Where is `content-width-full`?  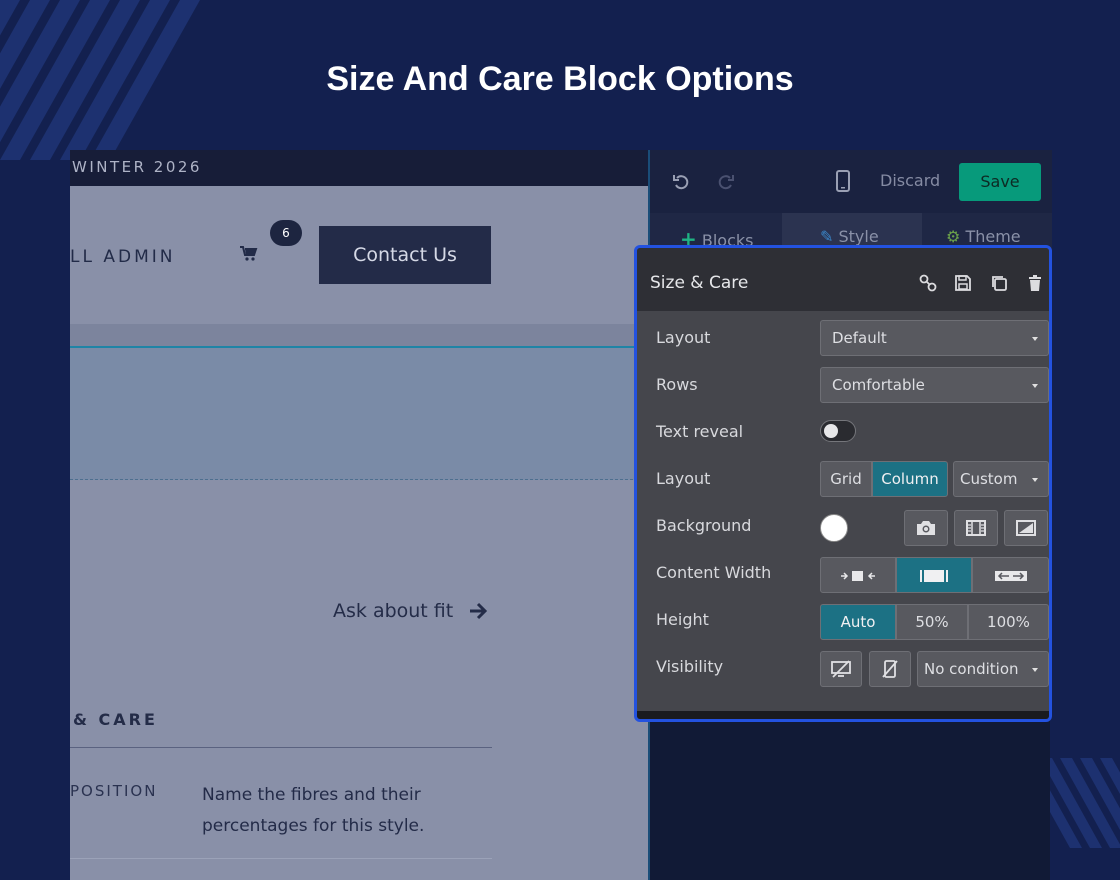 content-width-full is located at coordinates (1010, 575).